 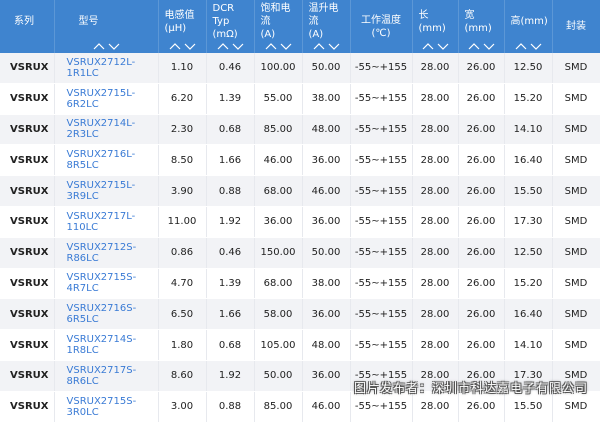 What do you see at coordinates (278, 68) in the screenshot?
I see `cell-saturation-current: 100.00` at bounding box center [278, 68].